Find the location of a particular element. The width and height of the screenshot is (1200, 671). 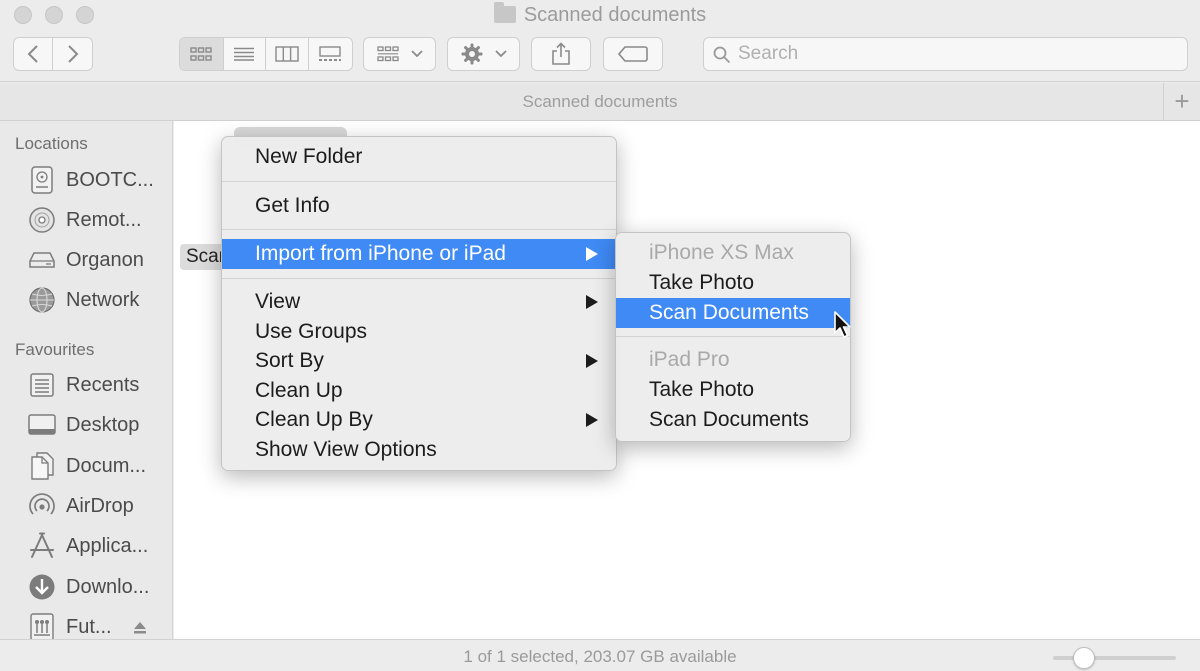

sidebar-item-desktop: Desktop is located at coordinates (83, 425).